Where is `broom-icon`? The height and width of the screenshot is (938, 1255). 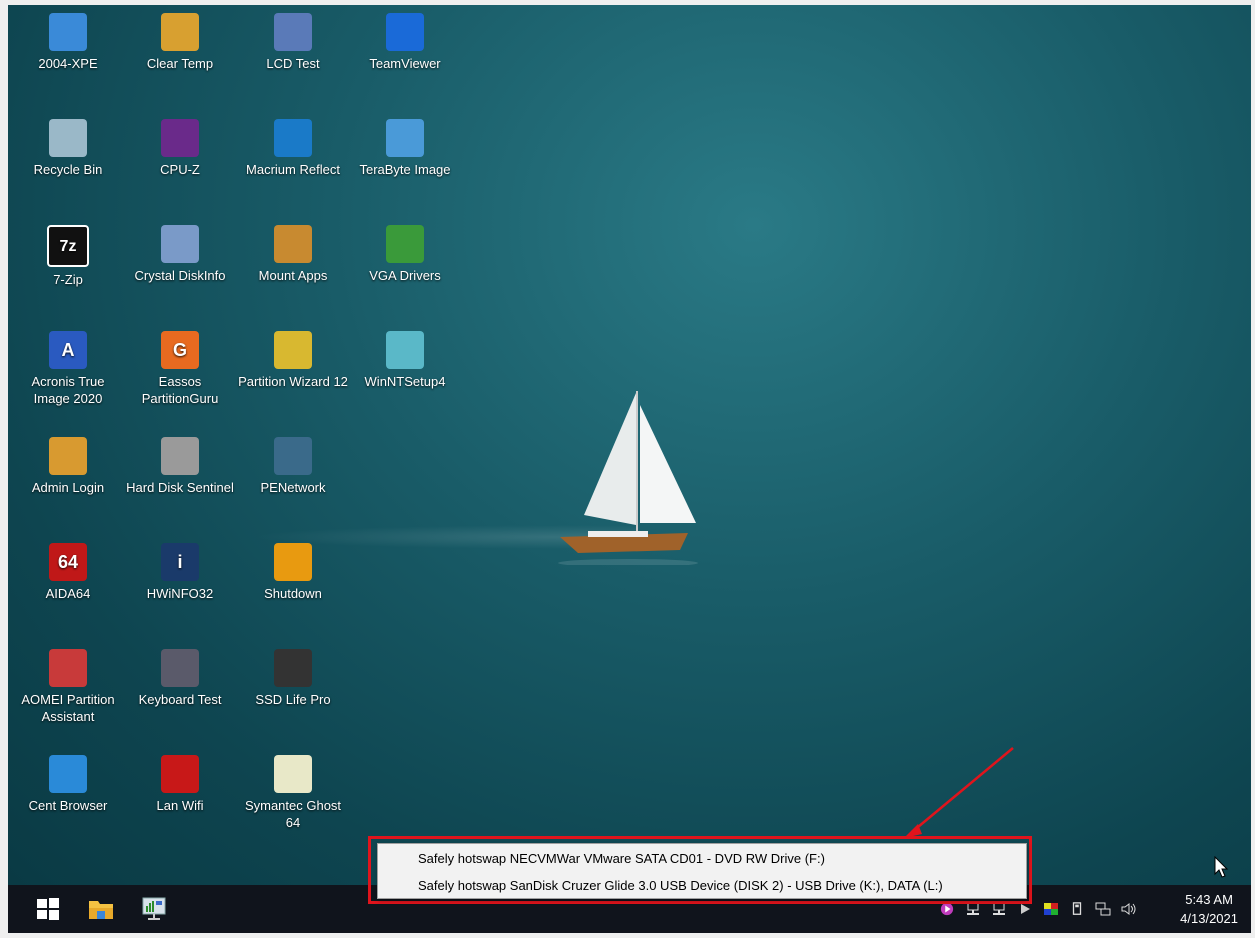 broom-icon is located at coordinates (180, 32).